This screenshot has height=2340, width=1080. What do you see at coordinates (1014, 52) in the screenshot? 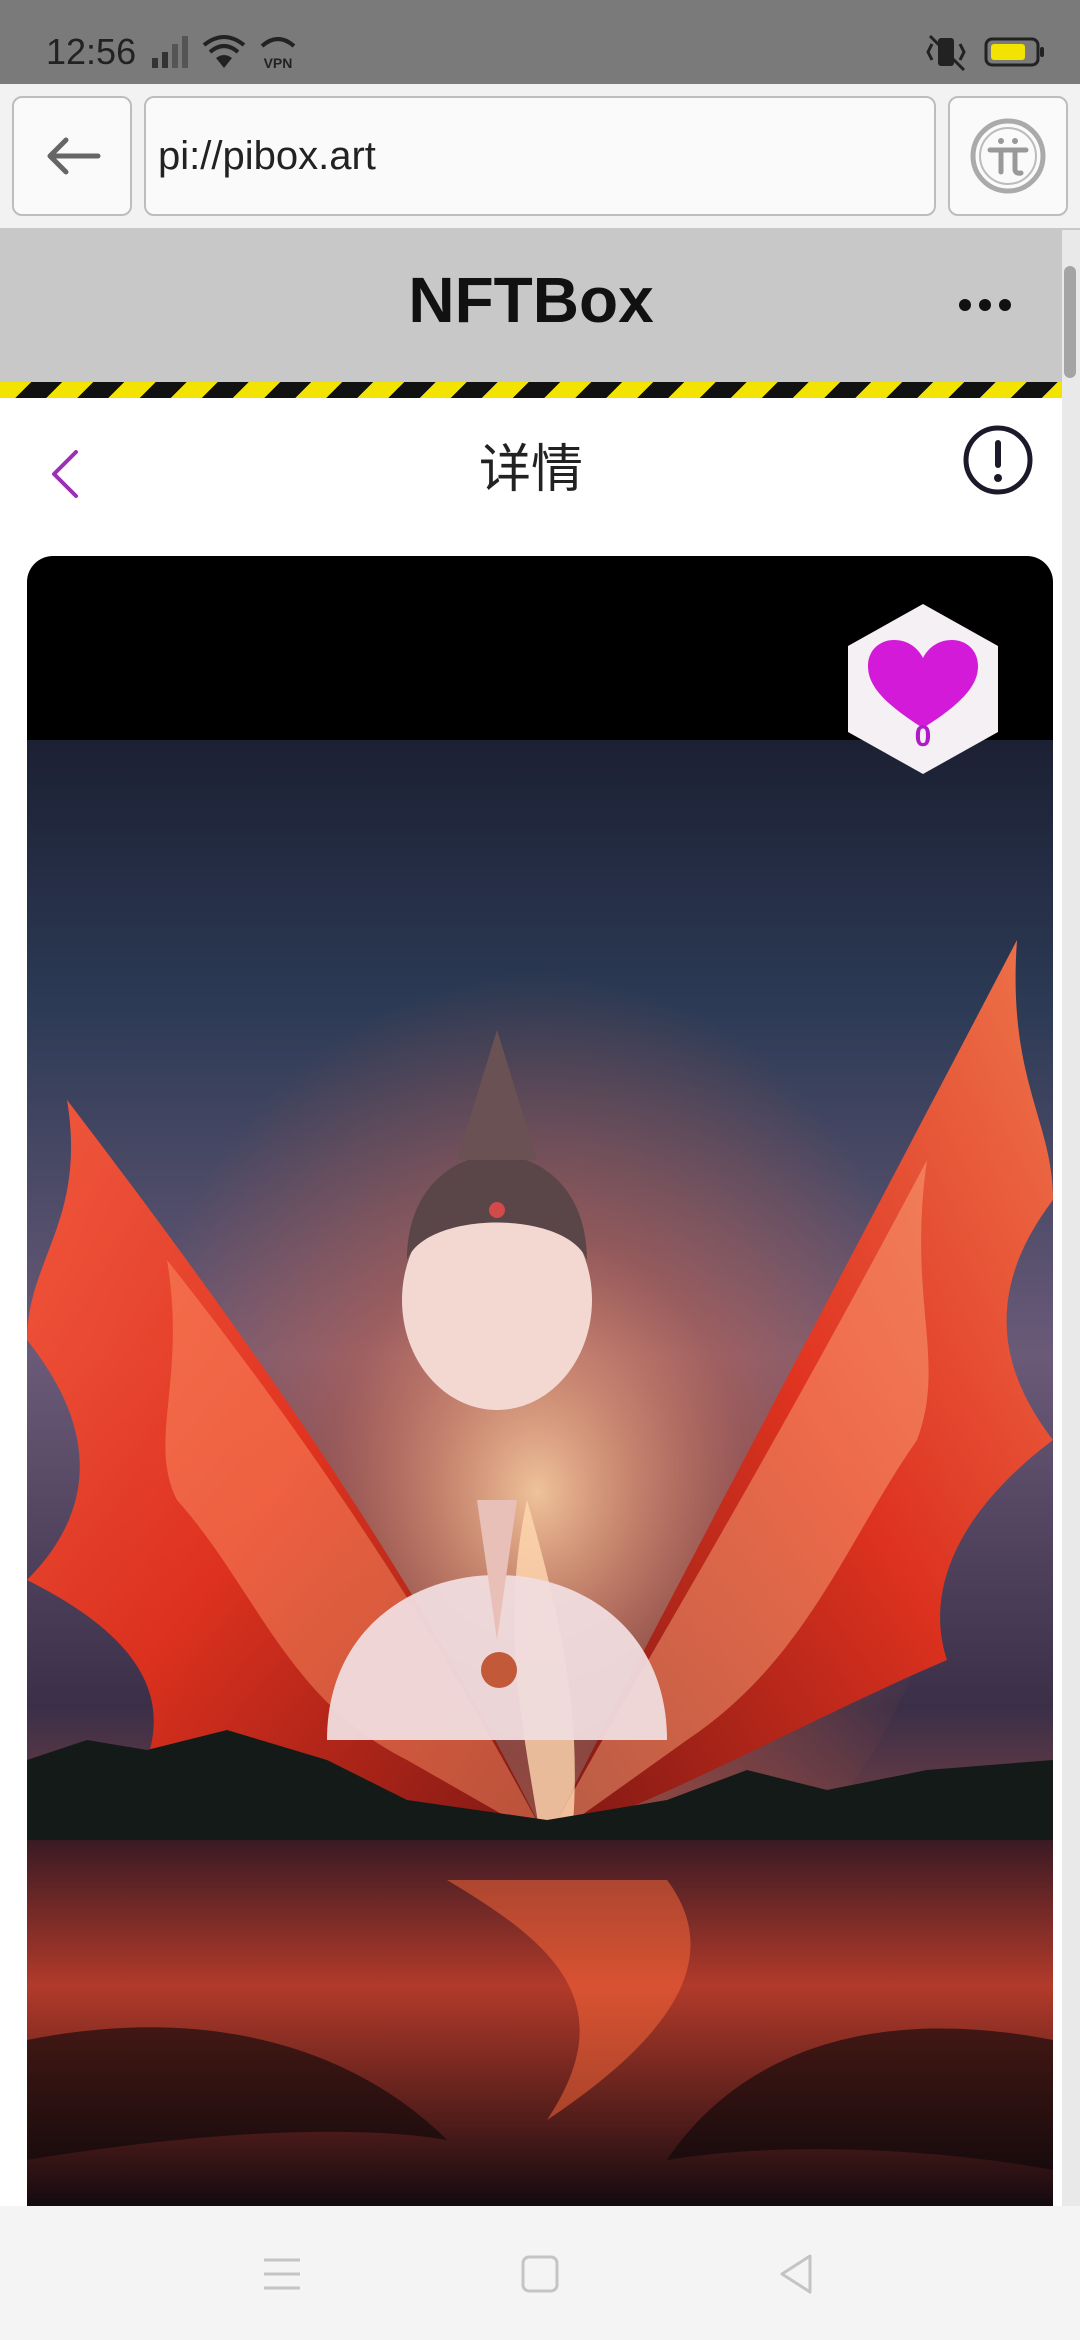
I see `battery-icon` at bounding box center [1014, 52].